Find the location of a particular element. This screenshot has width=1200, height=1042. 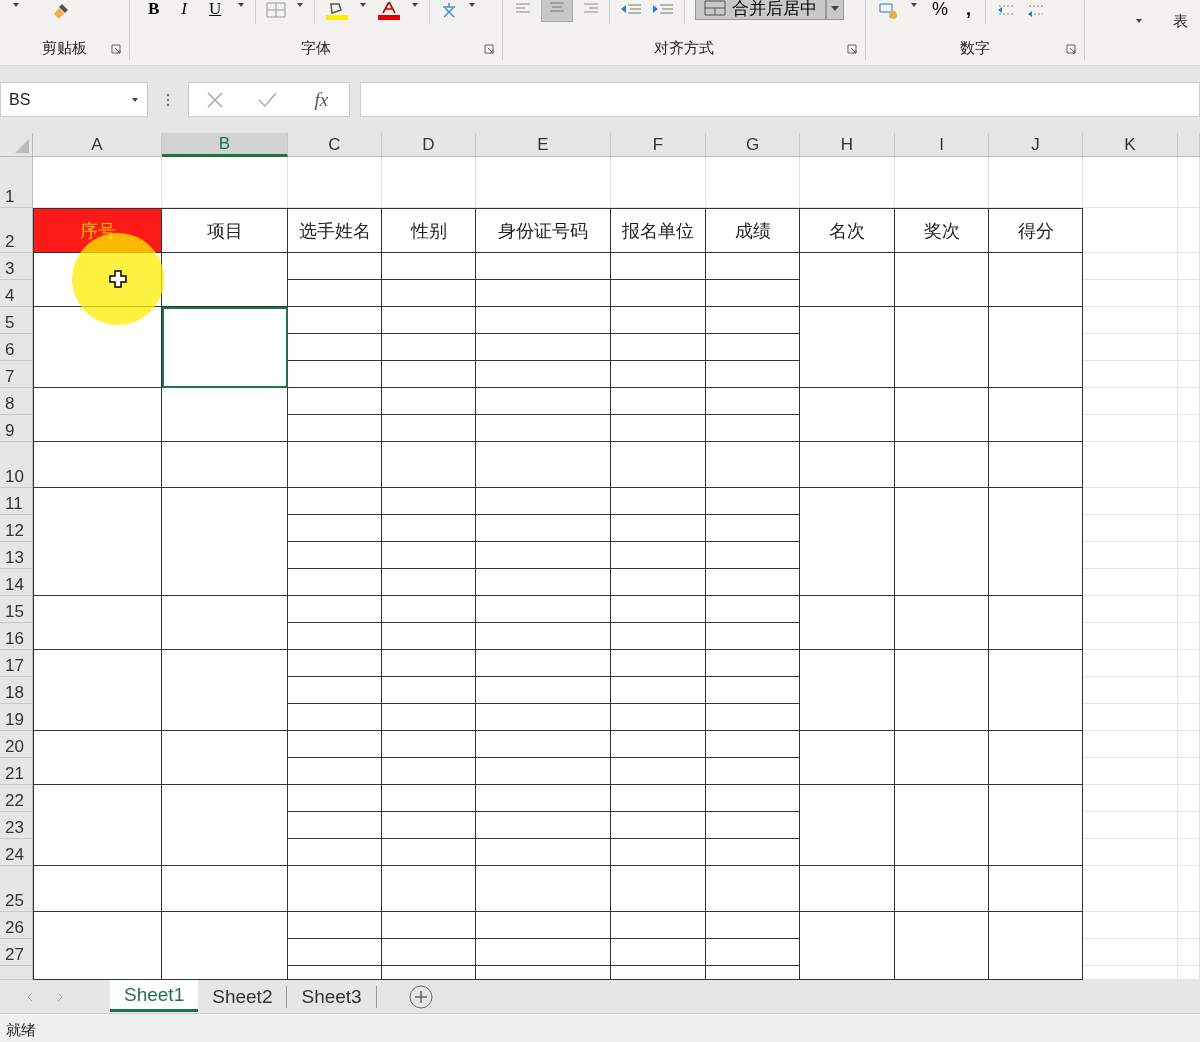

column-header: J is located at coordinates (1036, 145).